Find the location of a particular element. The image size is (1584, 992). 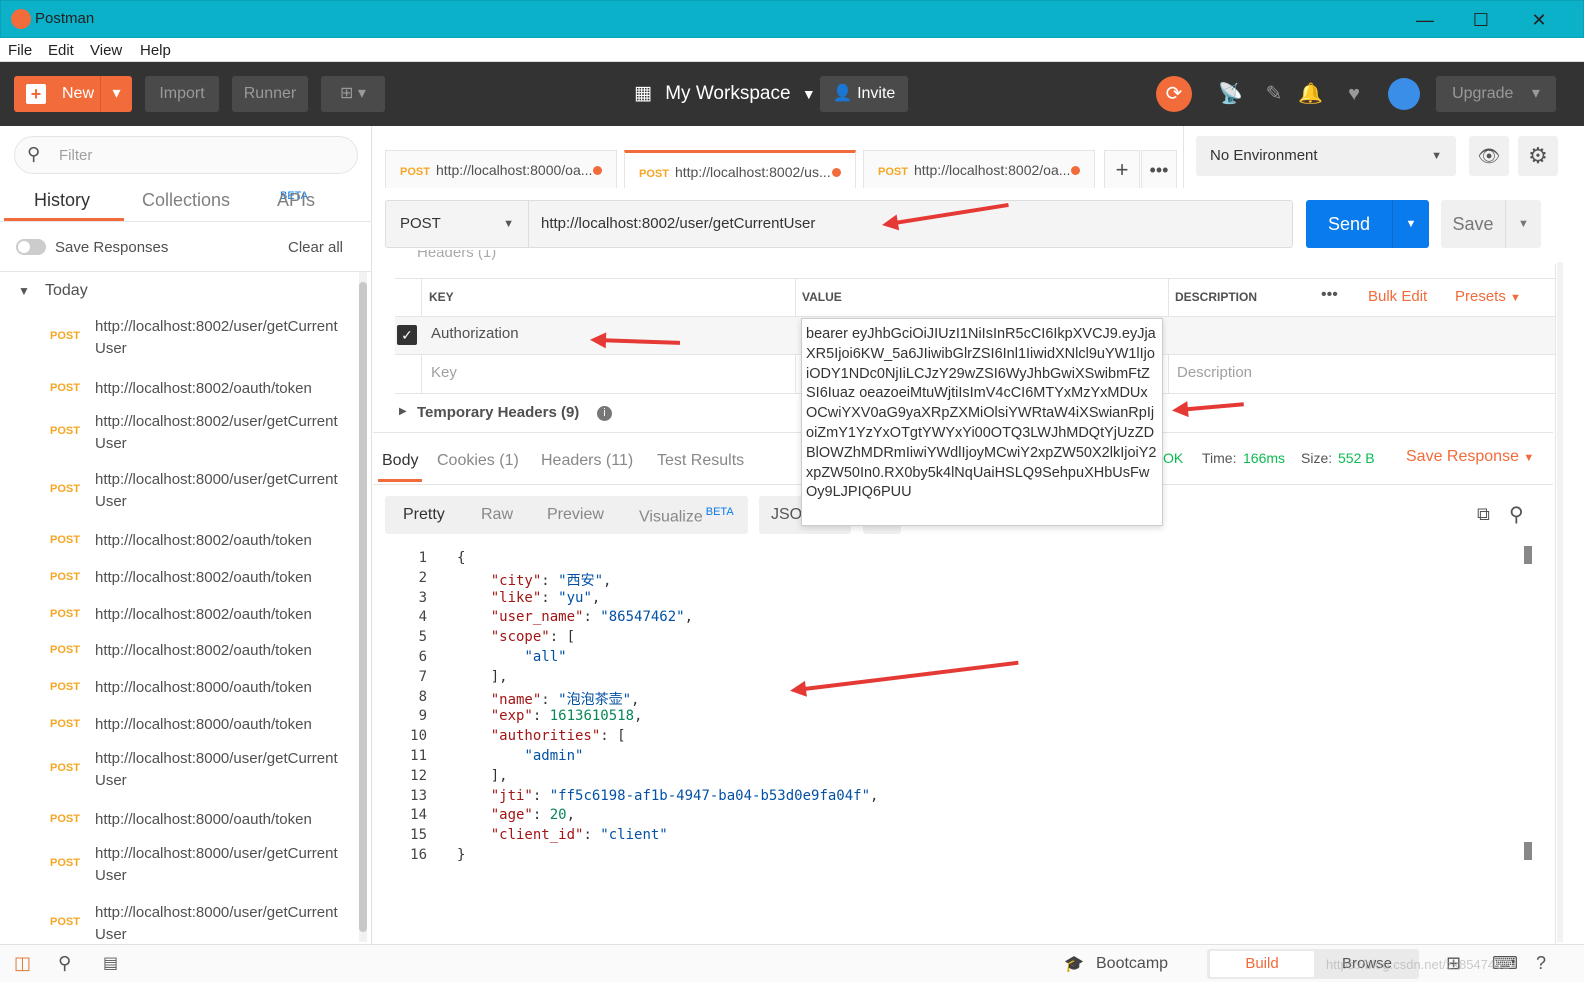

save-responses-toggle is located at coordinates (31, 247).